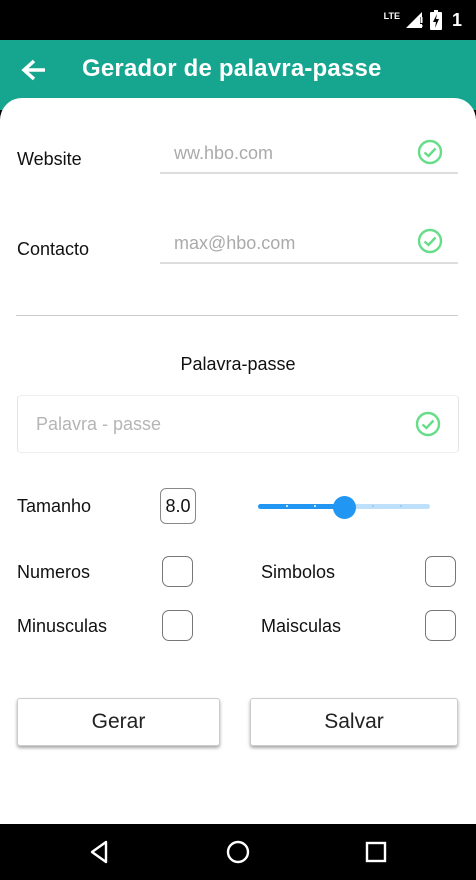 The width and height of the screenshot is (476, 880). What do you see at coordinates (54, 572) in the screenshot?
I see `option-label-numeros: Numeros` at bounding box center [54, 572].